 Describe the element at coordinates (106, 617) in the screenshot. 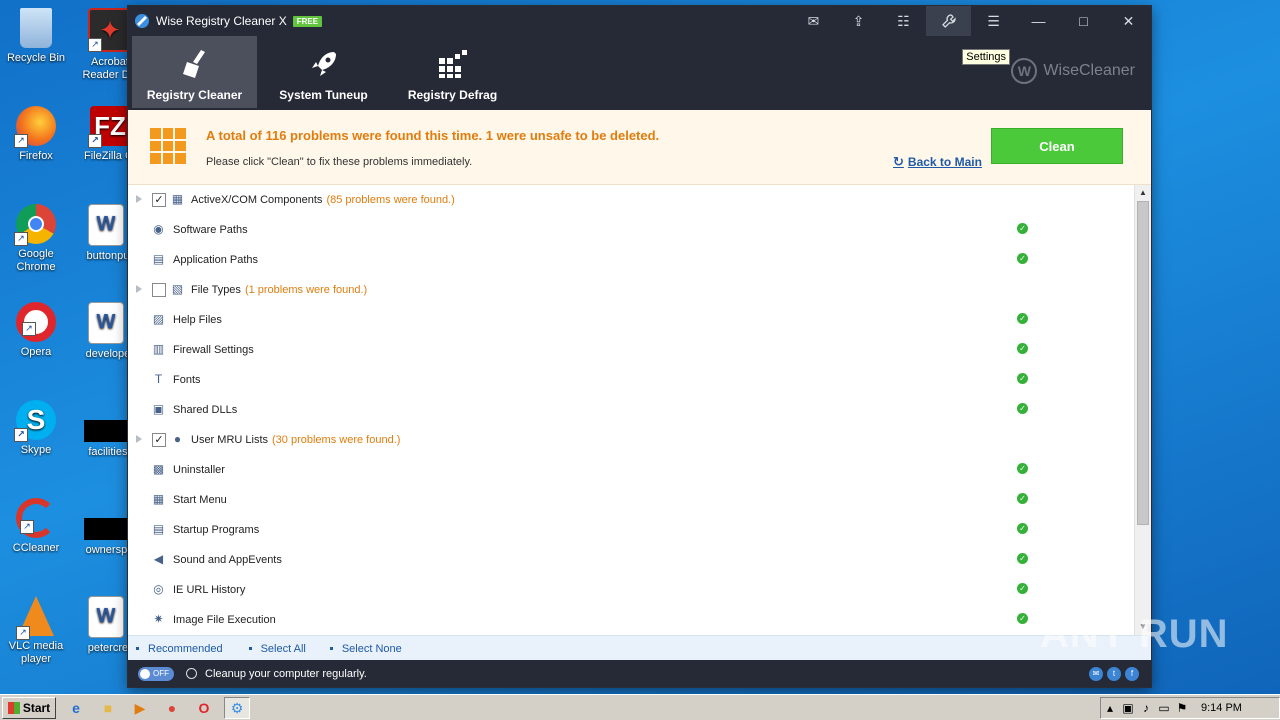

I see `word-doc-icon: W` at that location.